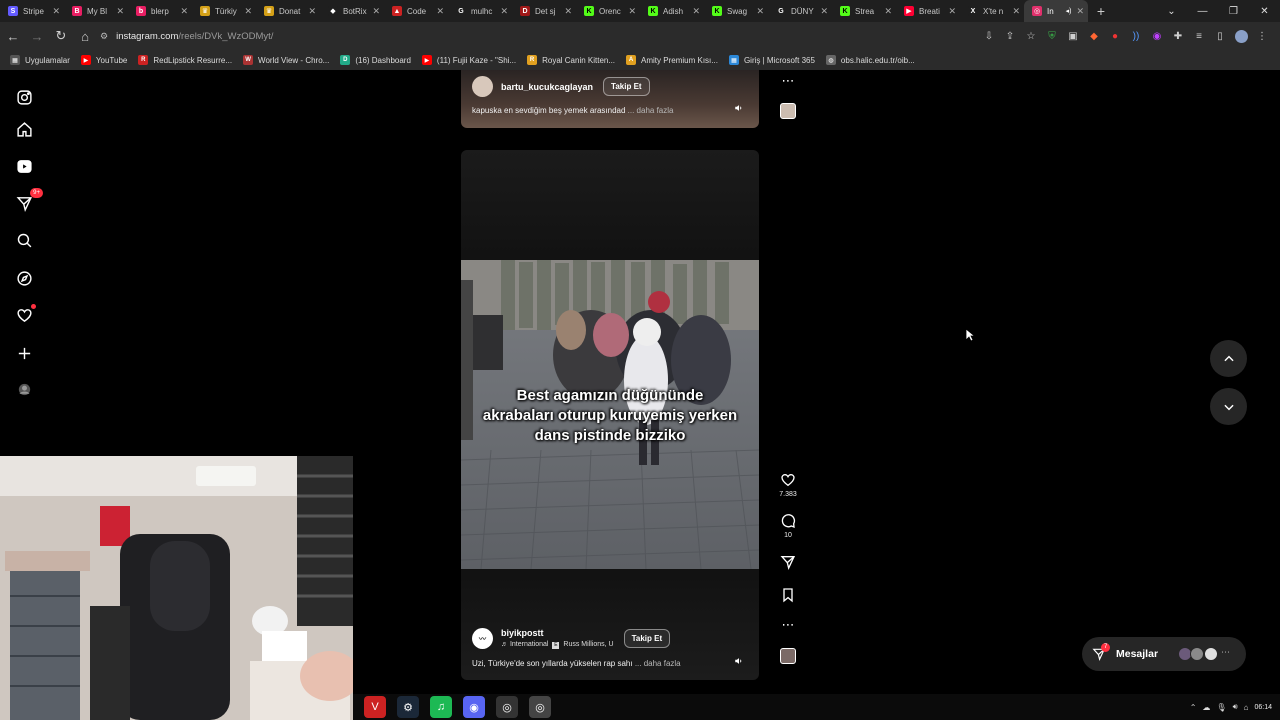 The width and height of the screenshot is (1280, 720). What do you see at coordinates (928, 11) in the screenshot?
I see `browser-tab: ▶ Breati ✕` at bounding box center [928, 11].